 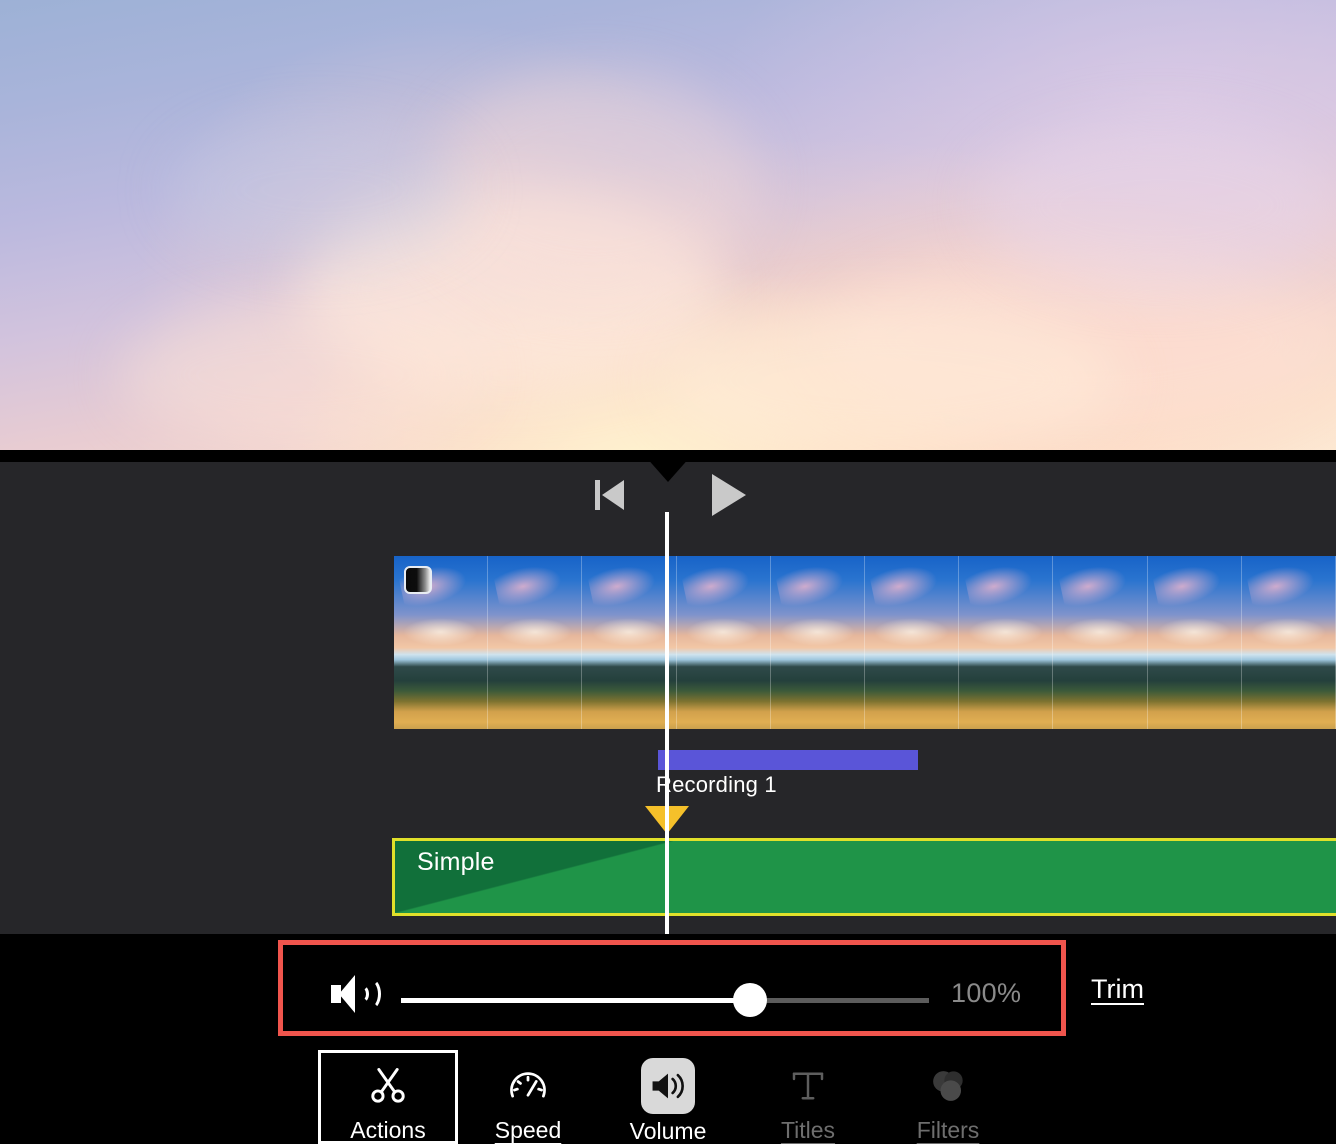 I want to click on scissors-icon, so click(x=388, y=1085).